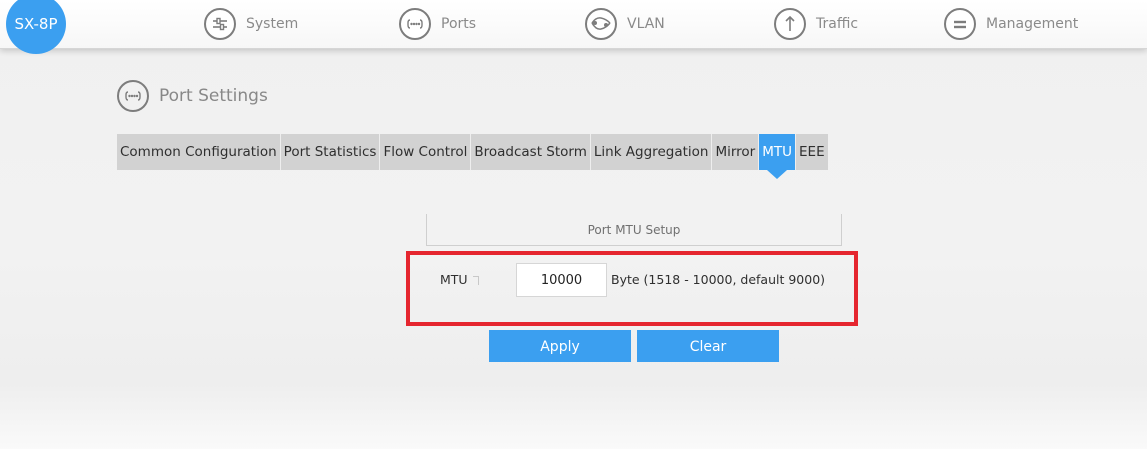 This screenshot has width=1147, height=451. I want to click on clear-button: Clear, so click(708, 346).